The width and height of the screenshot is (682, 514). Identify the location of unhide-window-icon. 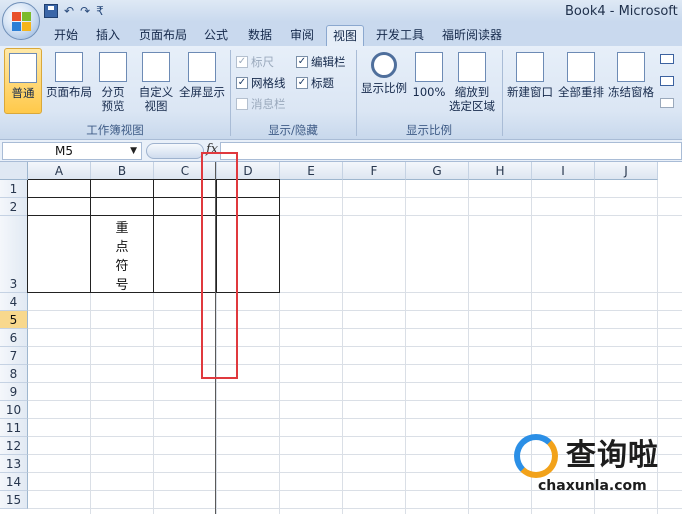
(667, 103).